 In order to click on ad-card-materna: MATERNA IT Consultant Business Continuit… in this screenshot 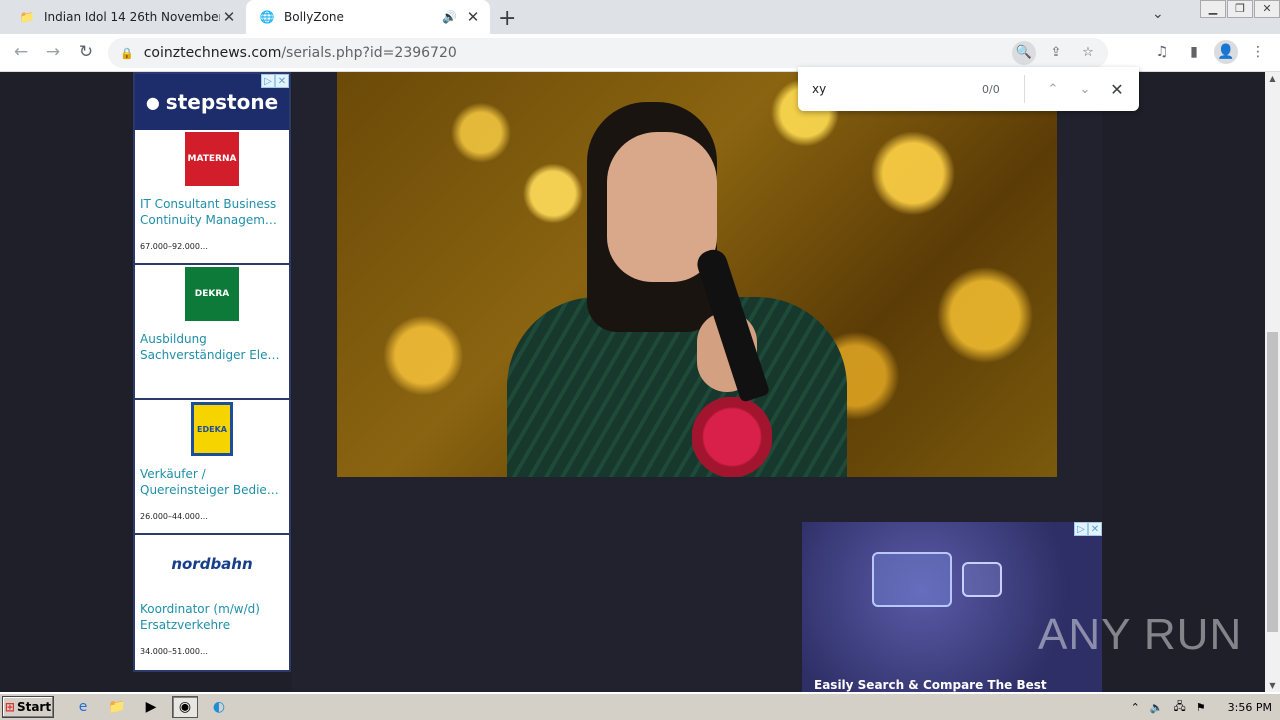, I will do `click(212, 197)`.